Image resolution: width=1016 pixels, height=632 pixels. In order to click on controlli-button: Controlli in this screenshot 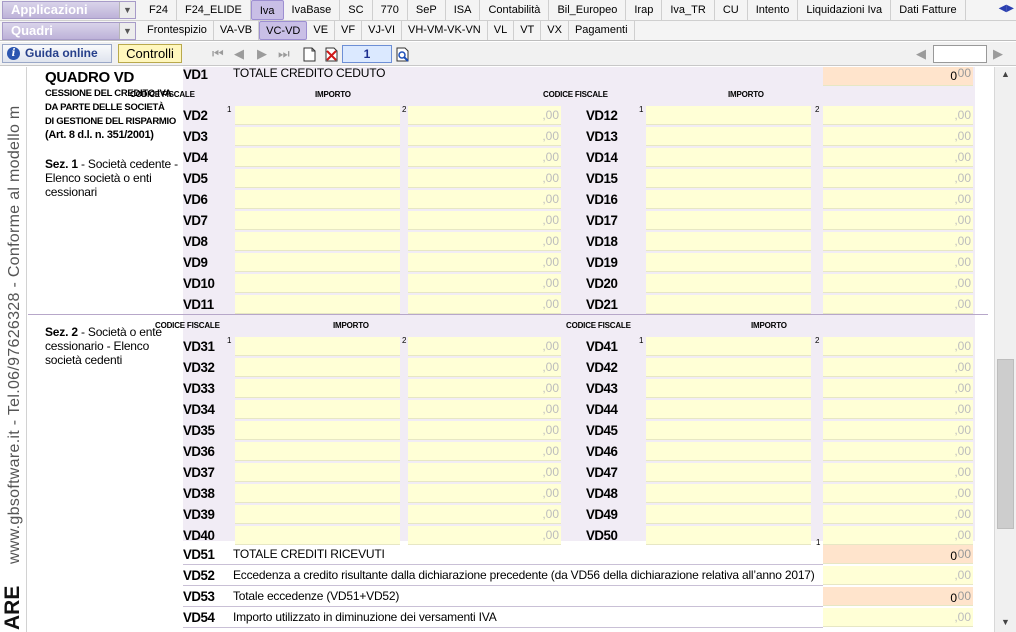, I will do `click(150, 53)`.